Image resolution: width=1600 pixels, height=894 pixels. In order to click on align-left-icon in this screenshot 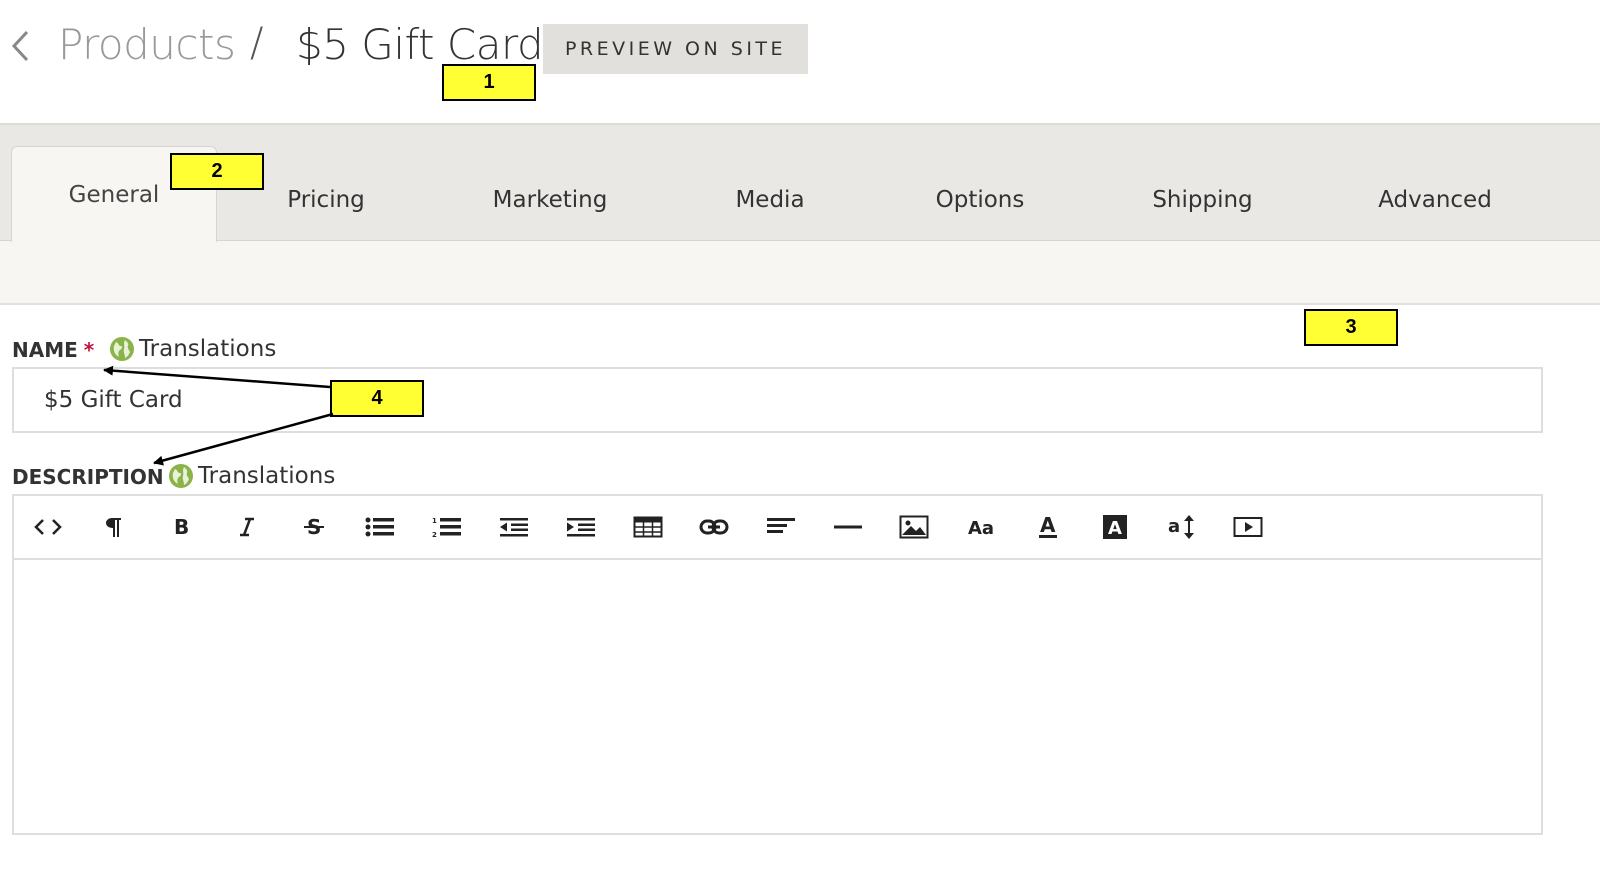, I will do `click(781, 527)`.